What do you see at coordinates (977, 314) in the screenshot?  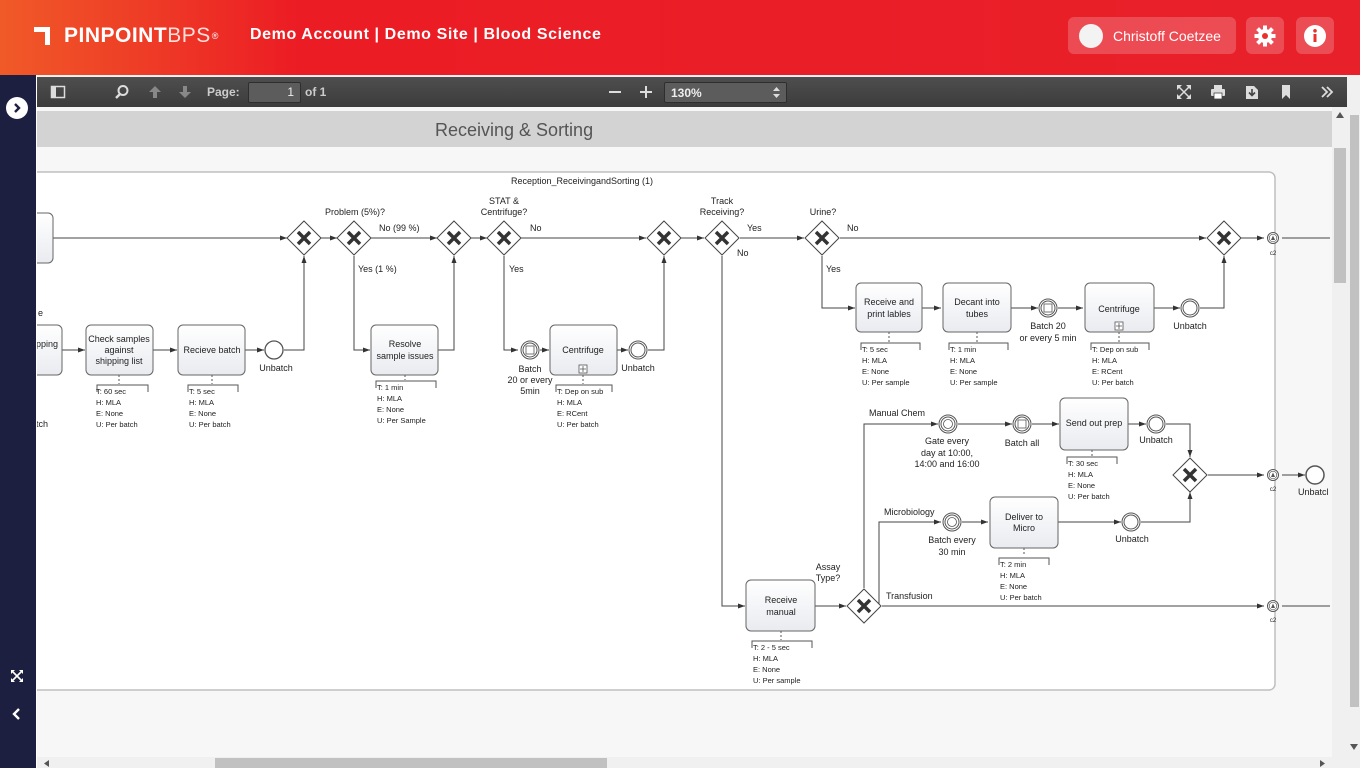 I see `svg-text: tubes` at bounding box center [977, 314].